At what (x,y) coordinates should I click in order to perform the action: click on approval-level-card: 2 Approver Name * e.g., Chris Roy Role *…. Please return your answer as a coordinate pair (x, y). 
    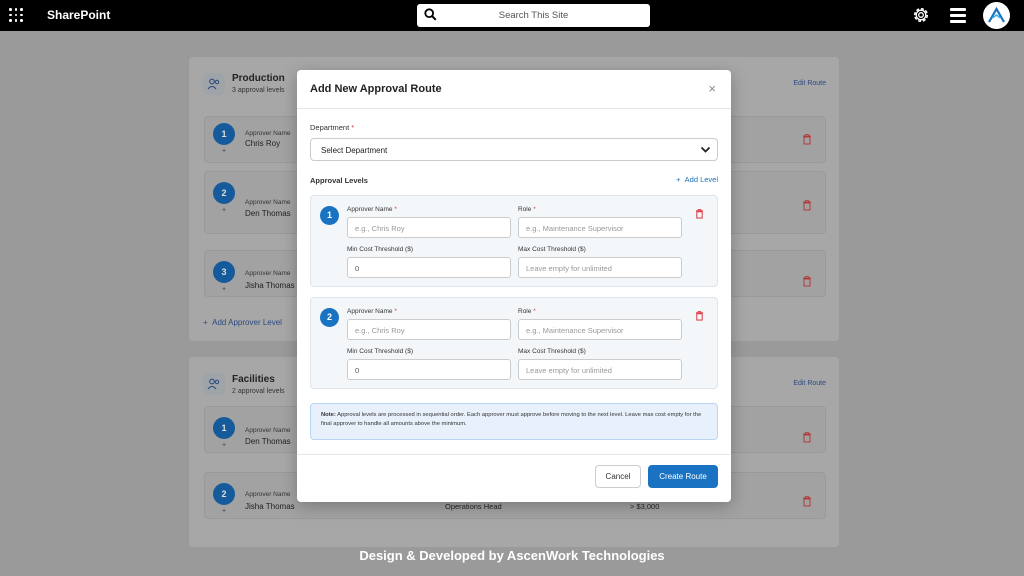
    Looking at the image, I should click on (514, 343).